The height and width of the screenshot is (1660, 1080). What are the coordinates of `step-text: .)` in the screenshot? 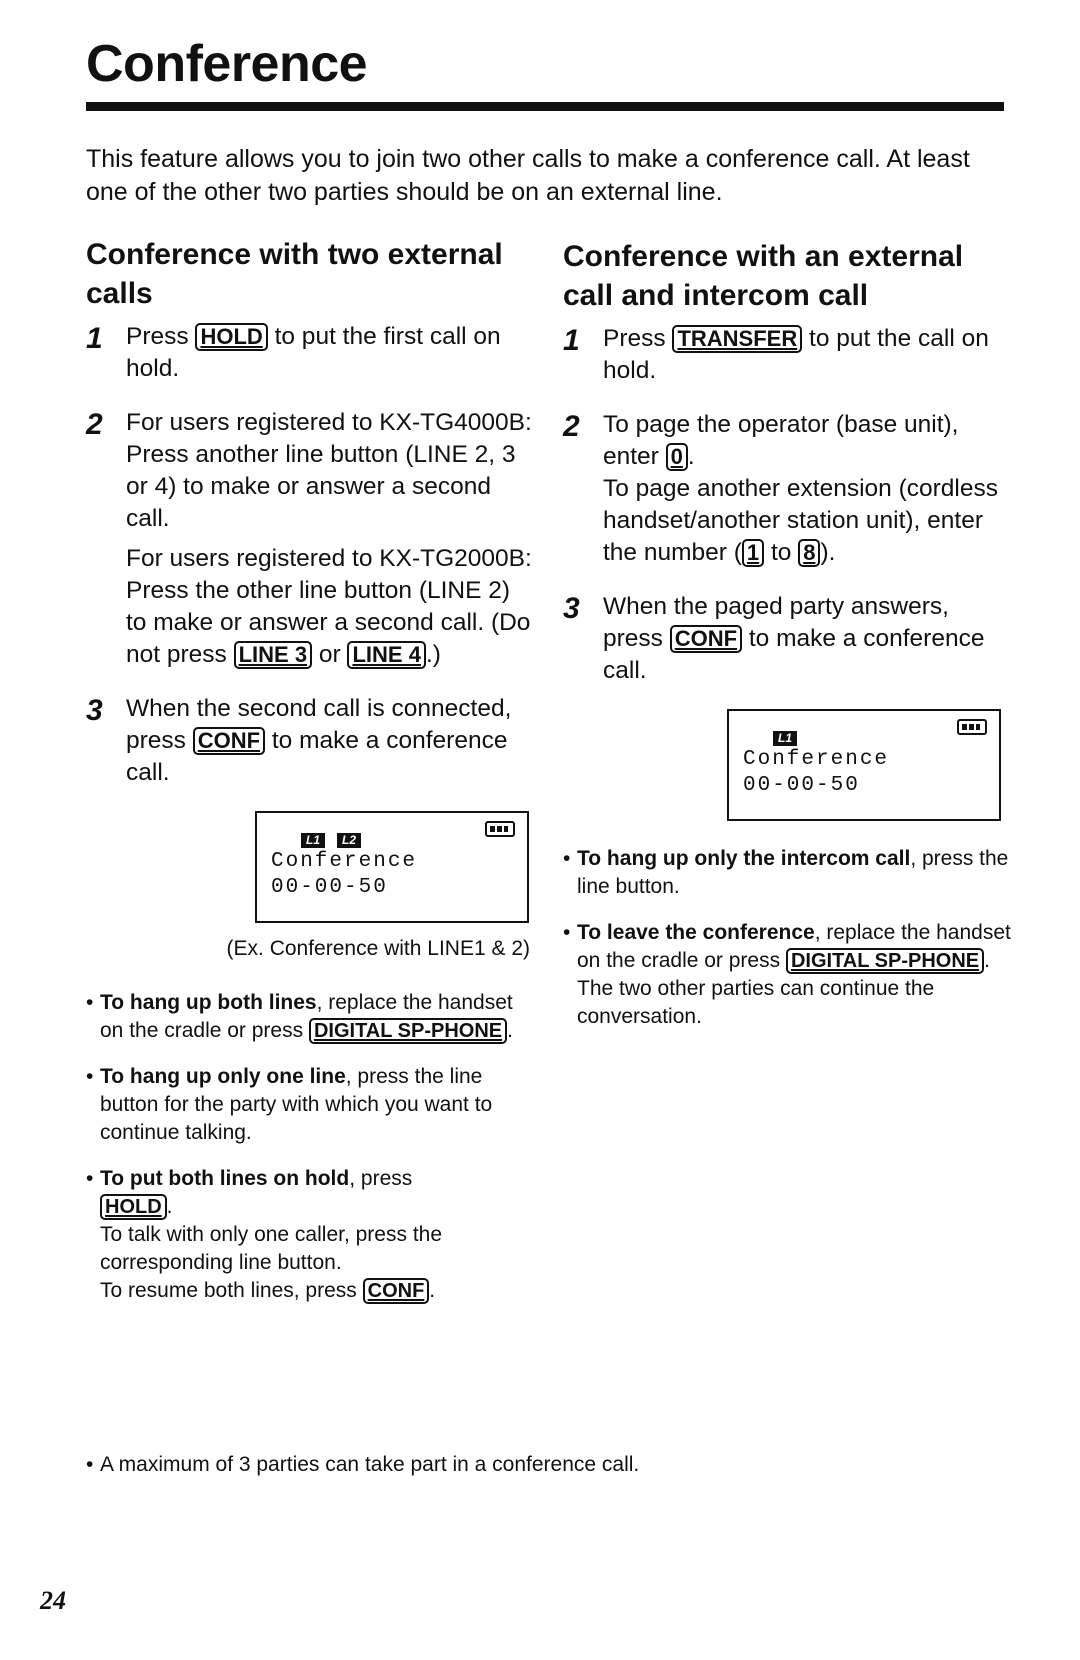 It's located at (433, 654).